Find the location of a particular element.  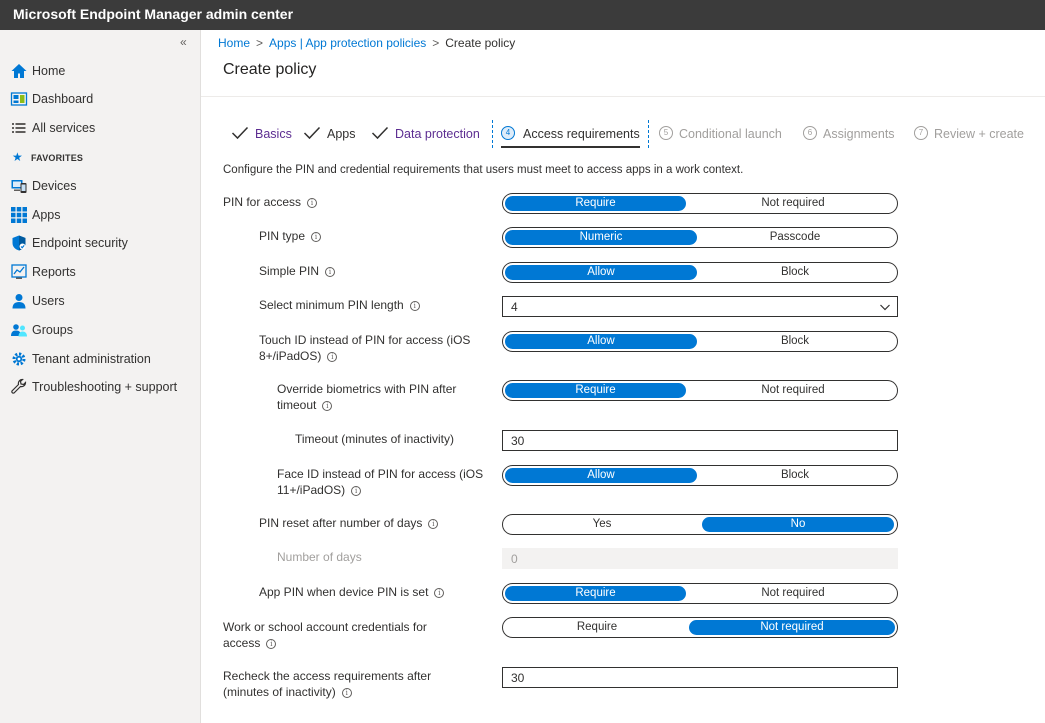

face-id-toggle: Allow Block is located at coordinates (700, 475).